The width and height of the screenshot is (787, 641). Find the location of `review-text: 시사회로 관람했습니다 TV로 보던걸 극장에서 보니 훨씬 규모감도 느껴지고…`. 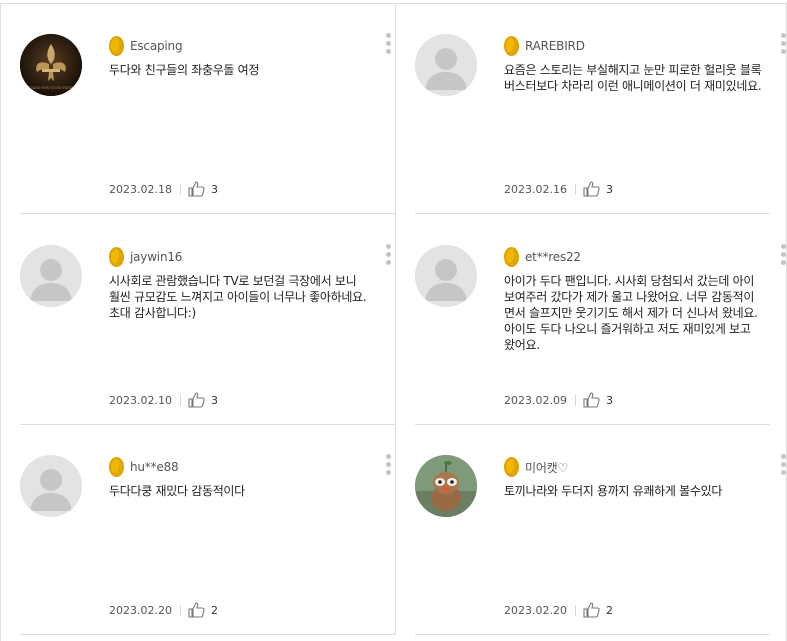

review-text: 시사회로 관람했습니다 TV로 보던걸 극장에서 보니 훨씬 규모감도 느껴지고… is located at coordinates (238, 297).